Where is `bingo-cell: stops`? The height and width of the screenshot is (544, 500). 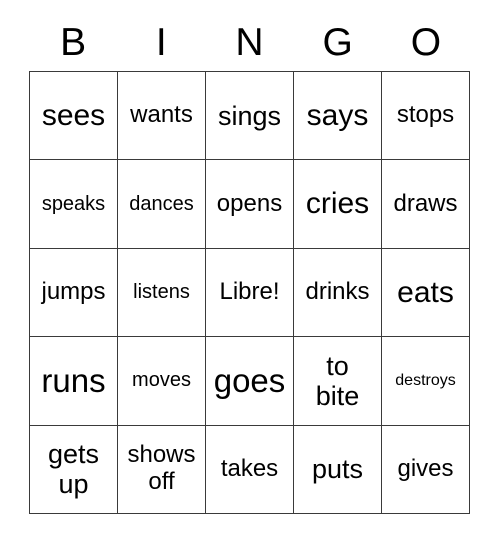
bingo-cell: stops is located at coordinates (426, 116).